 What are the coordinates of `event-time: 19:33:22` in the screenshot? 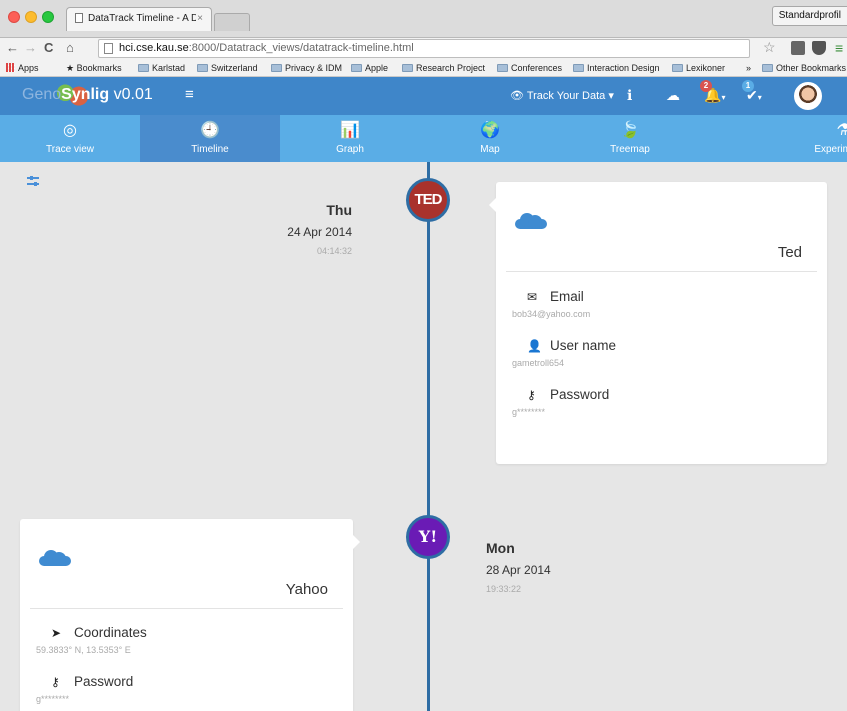 It's located at (504, 589).